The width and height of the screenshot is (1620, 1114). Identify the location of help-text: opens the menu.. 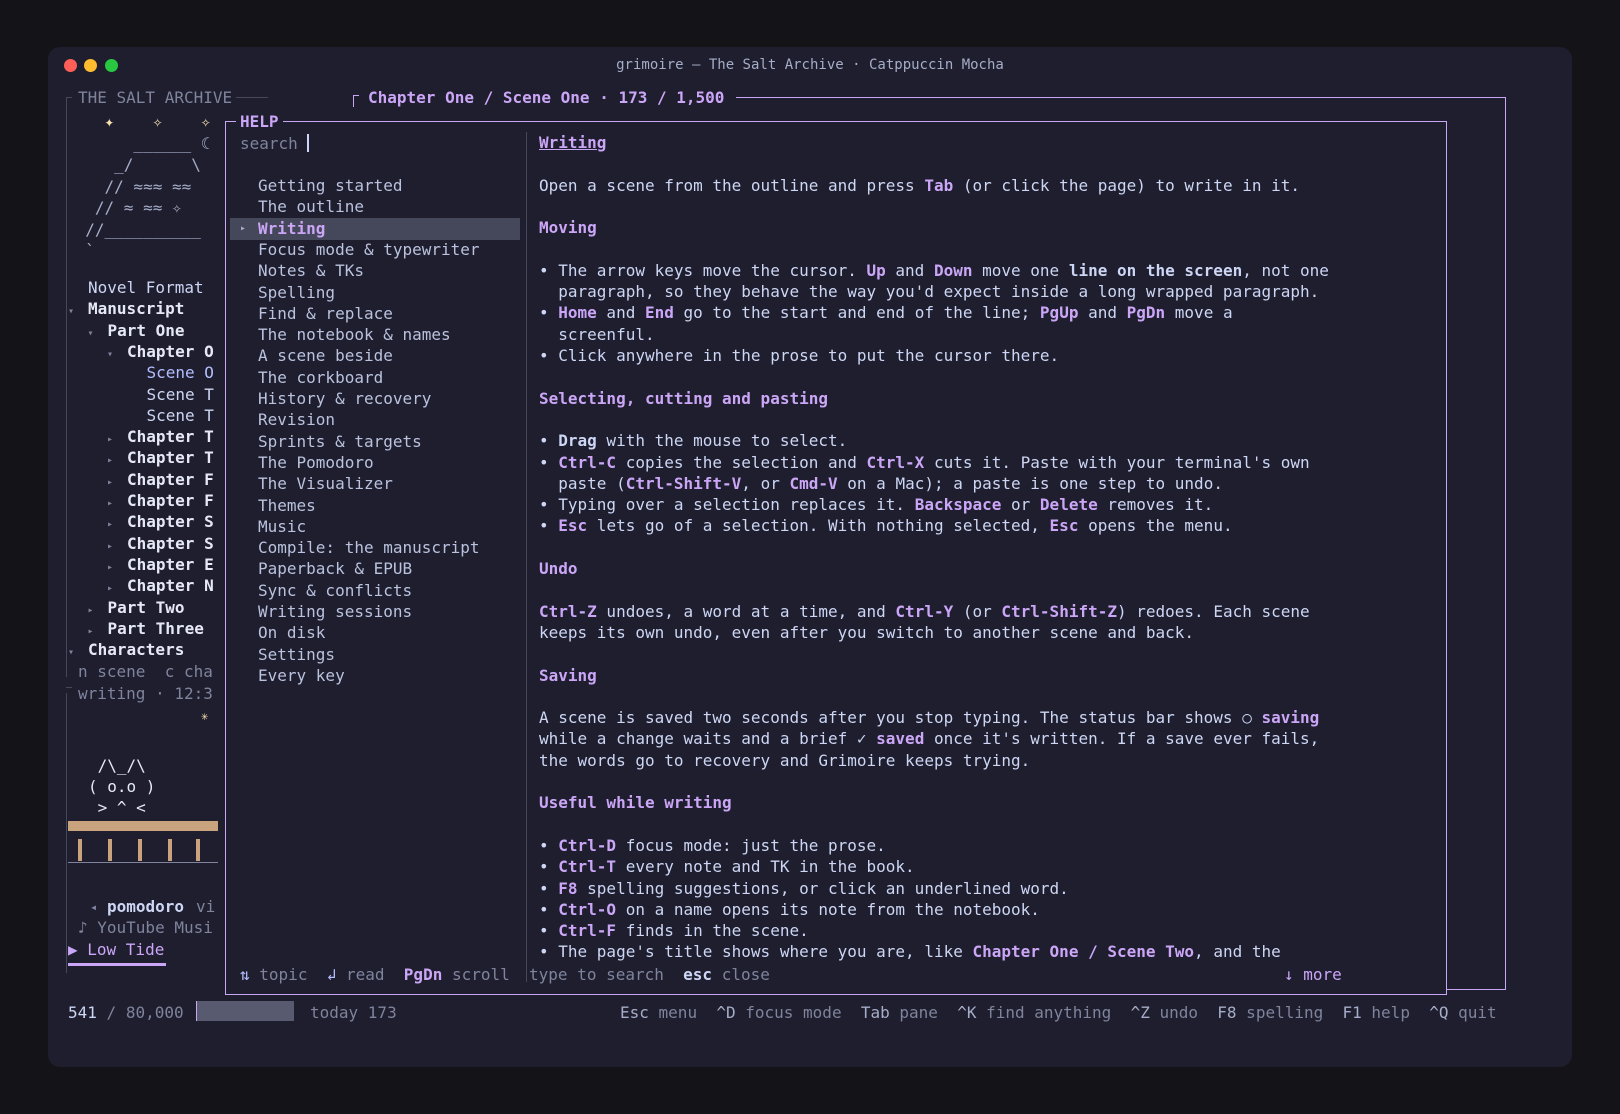
(1155, 526).